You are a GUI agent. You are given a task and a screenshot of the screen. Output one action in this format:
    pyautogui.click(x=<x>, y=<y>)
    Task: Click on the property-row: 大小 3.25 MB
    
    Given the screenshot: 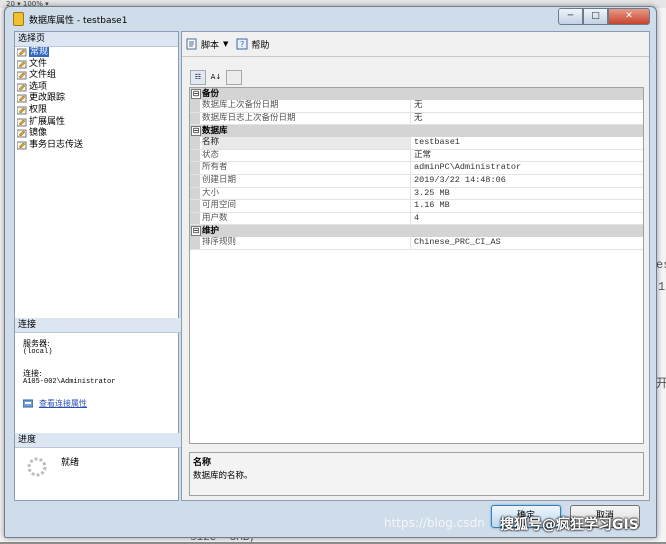 What is the action you would take?
    pyautogui.click(x=416, y=194)
    